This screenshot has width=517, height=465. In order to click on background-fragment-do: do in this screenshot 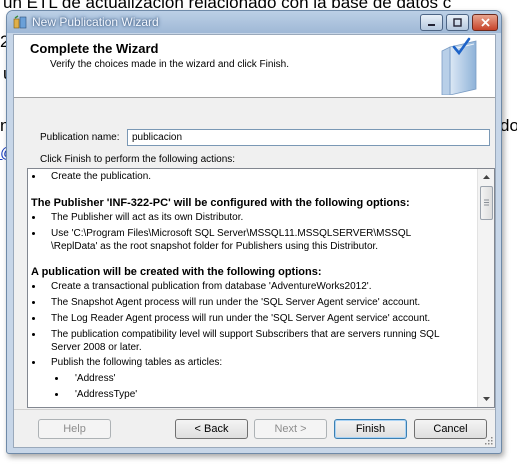, I will do `click(508, 125)`.